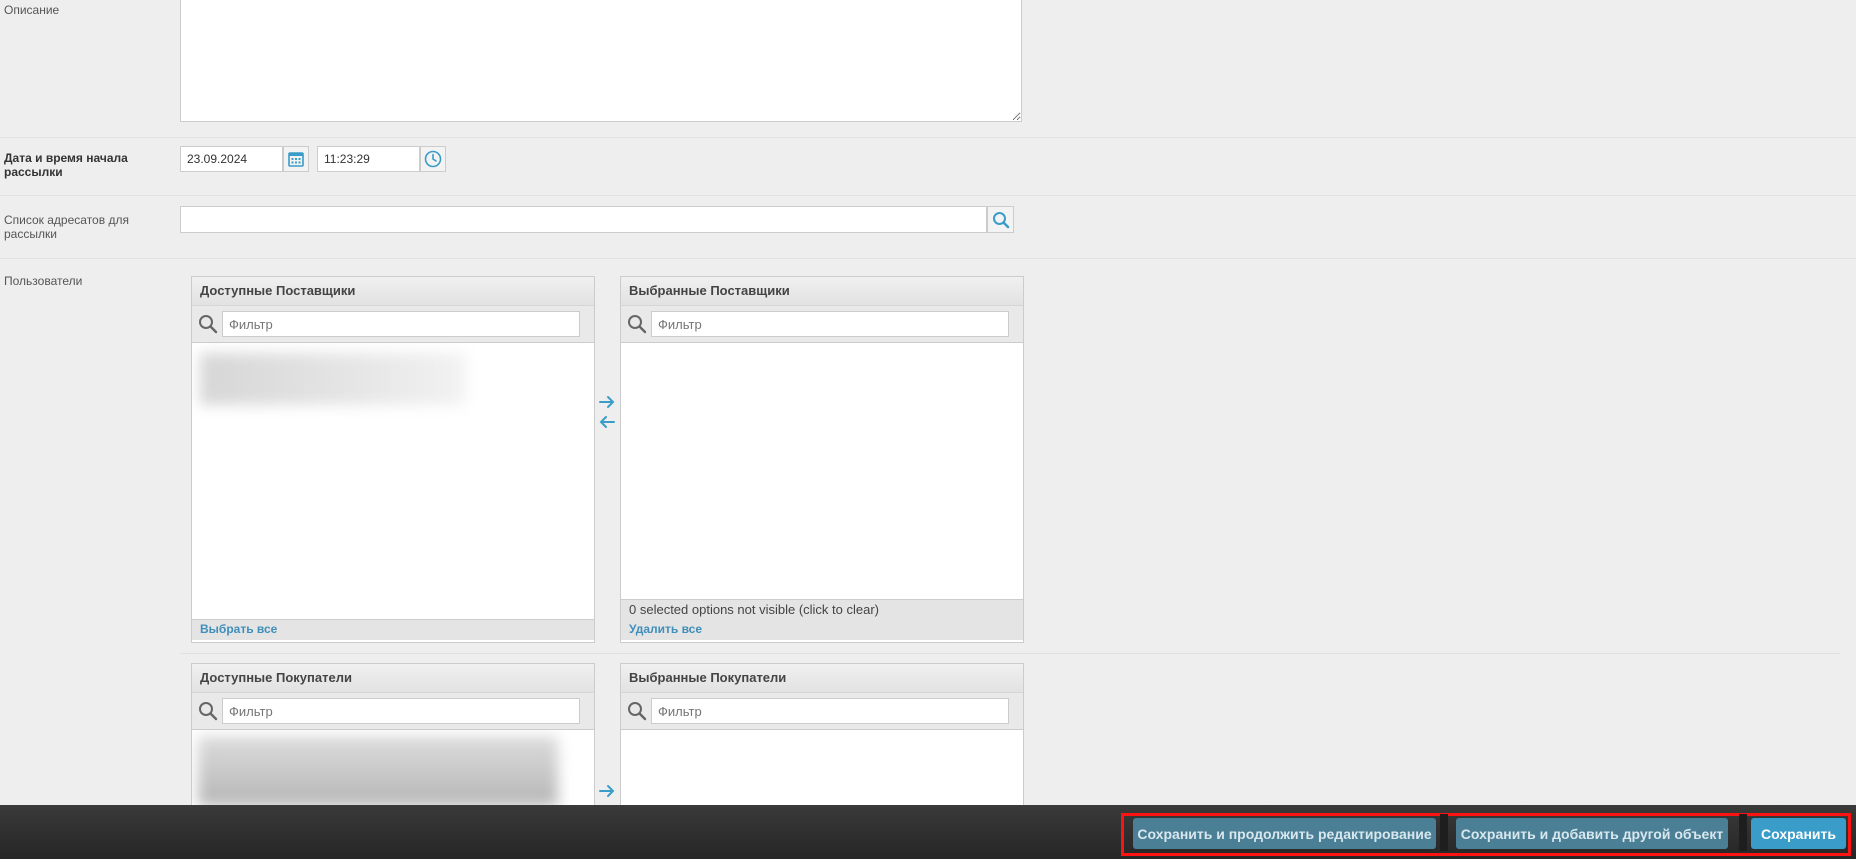 Image resolution: width=1856 pixels, height=859 pixels. What do you see at coordinates (401, 324) in the screenshot?
I see `available-suppliers-filter-input` at bounding box center [401, 324].